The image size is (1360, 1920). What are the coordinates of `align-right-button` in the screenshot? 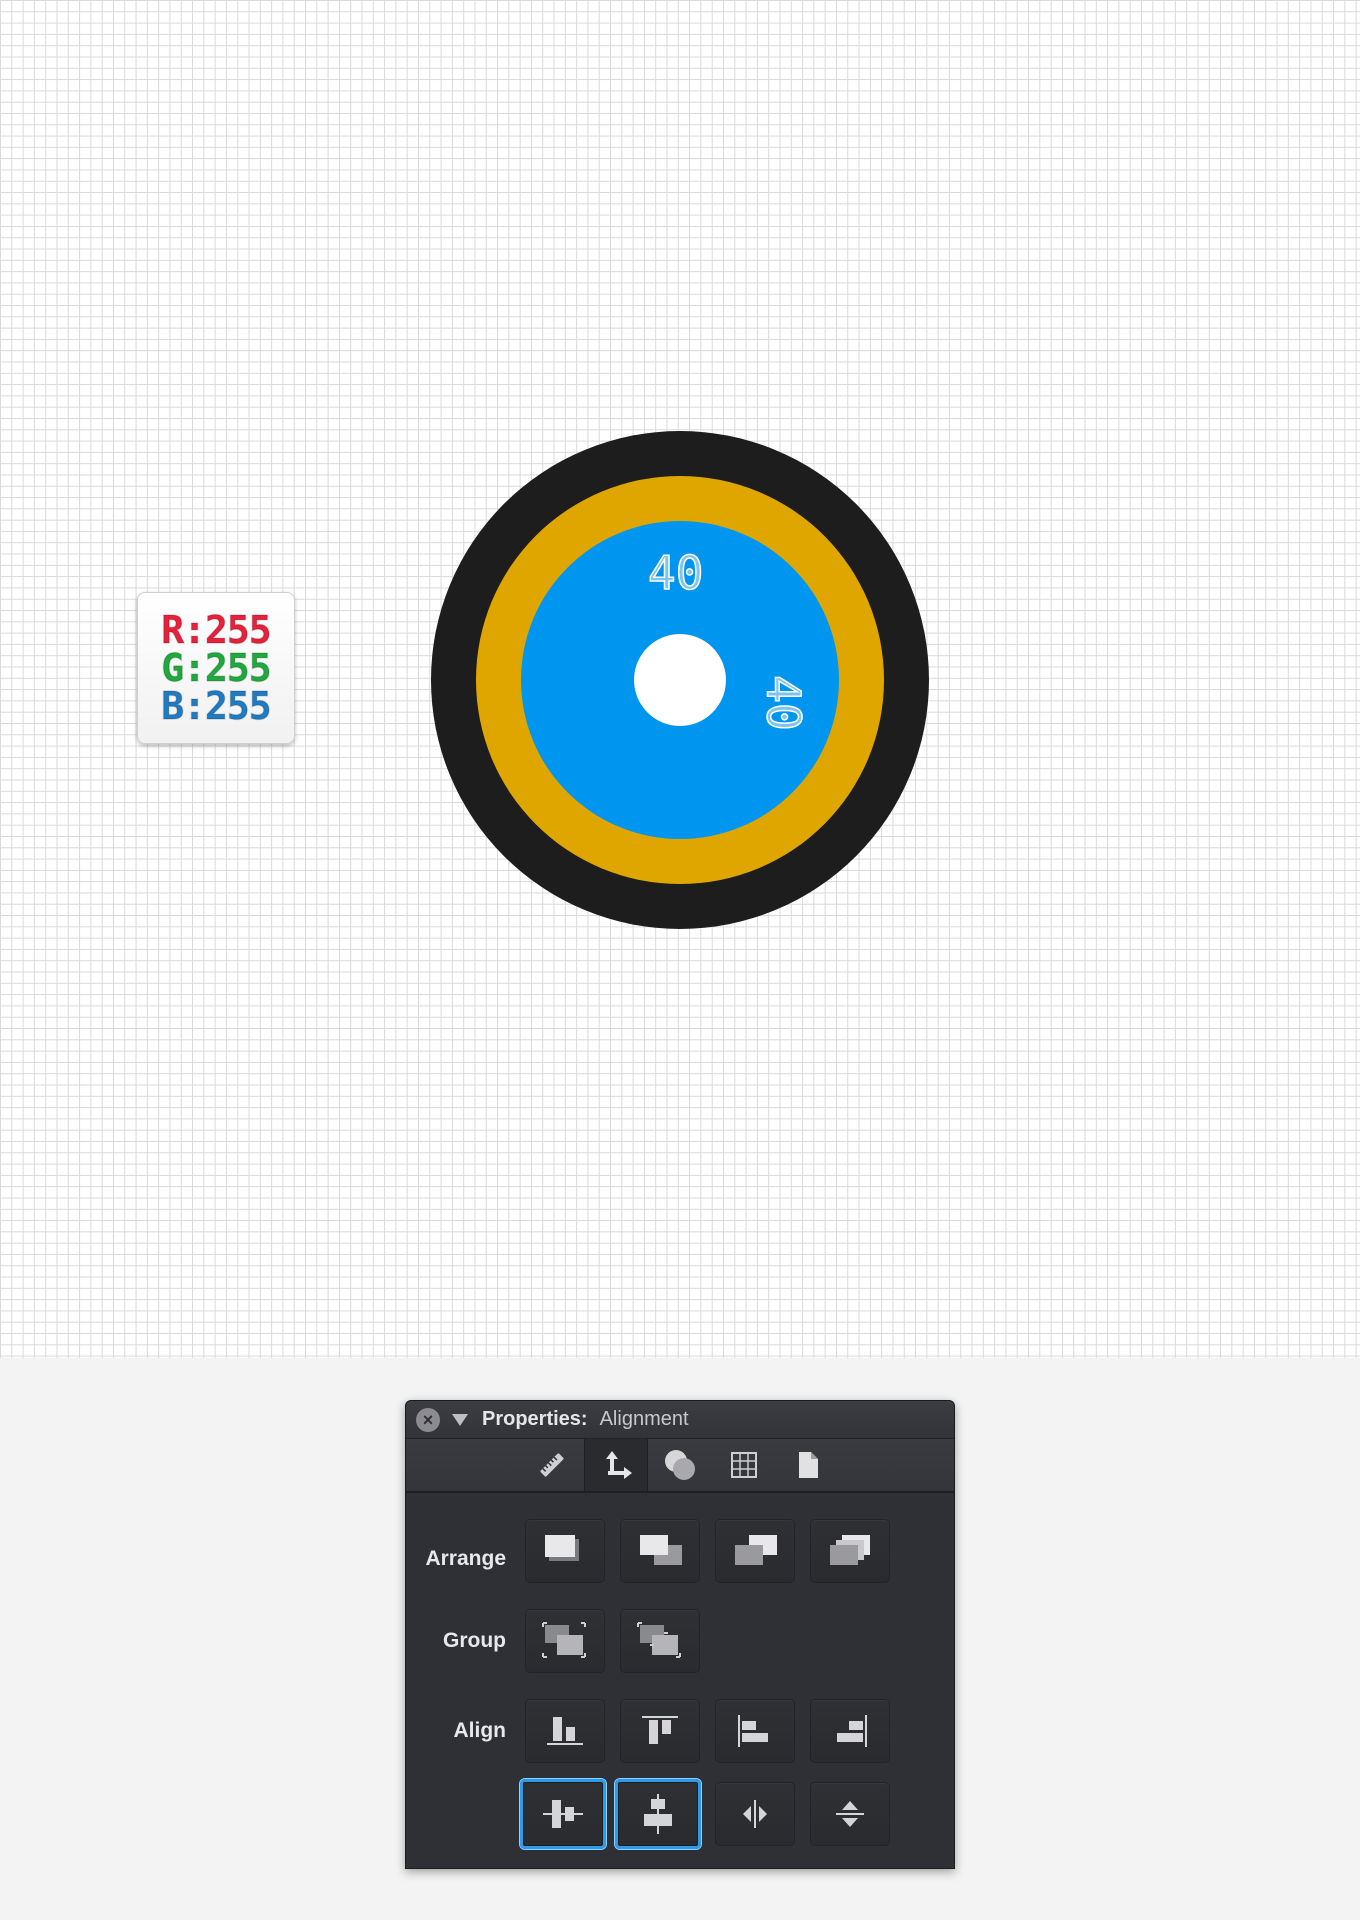 It's located at (850, 1731).